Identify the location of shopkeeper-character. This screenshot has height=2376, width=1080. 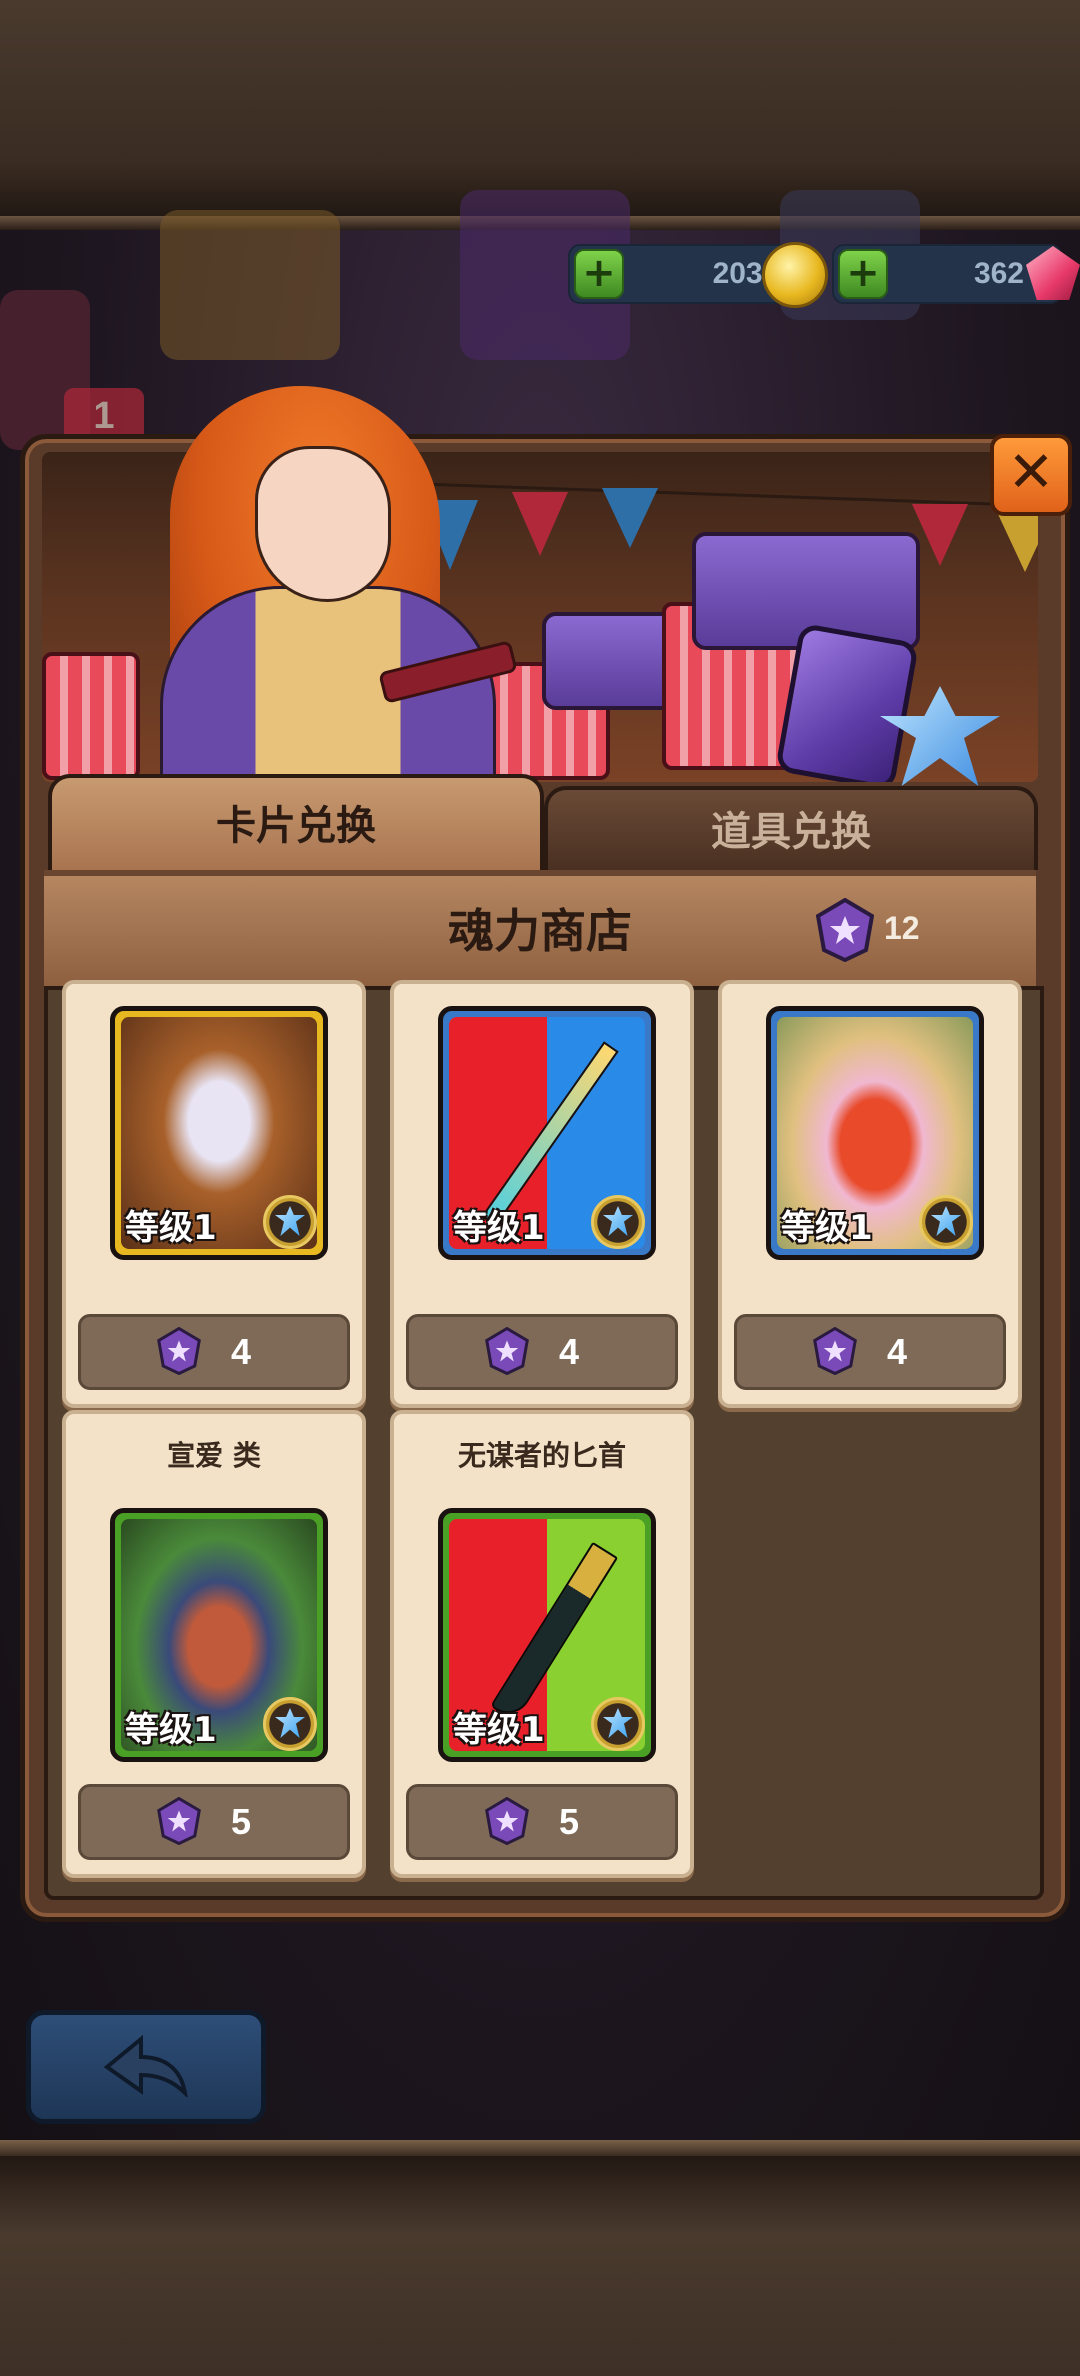
(334, 589).